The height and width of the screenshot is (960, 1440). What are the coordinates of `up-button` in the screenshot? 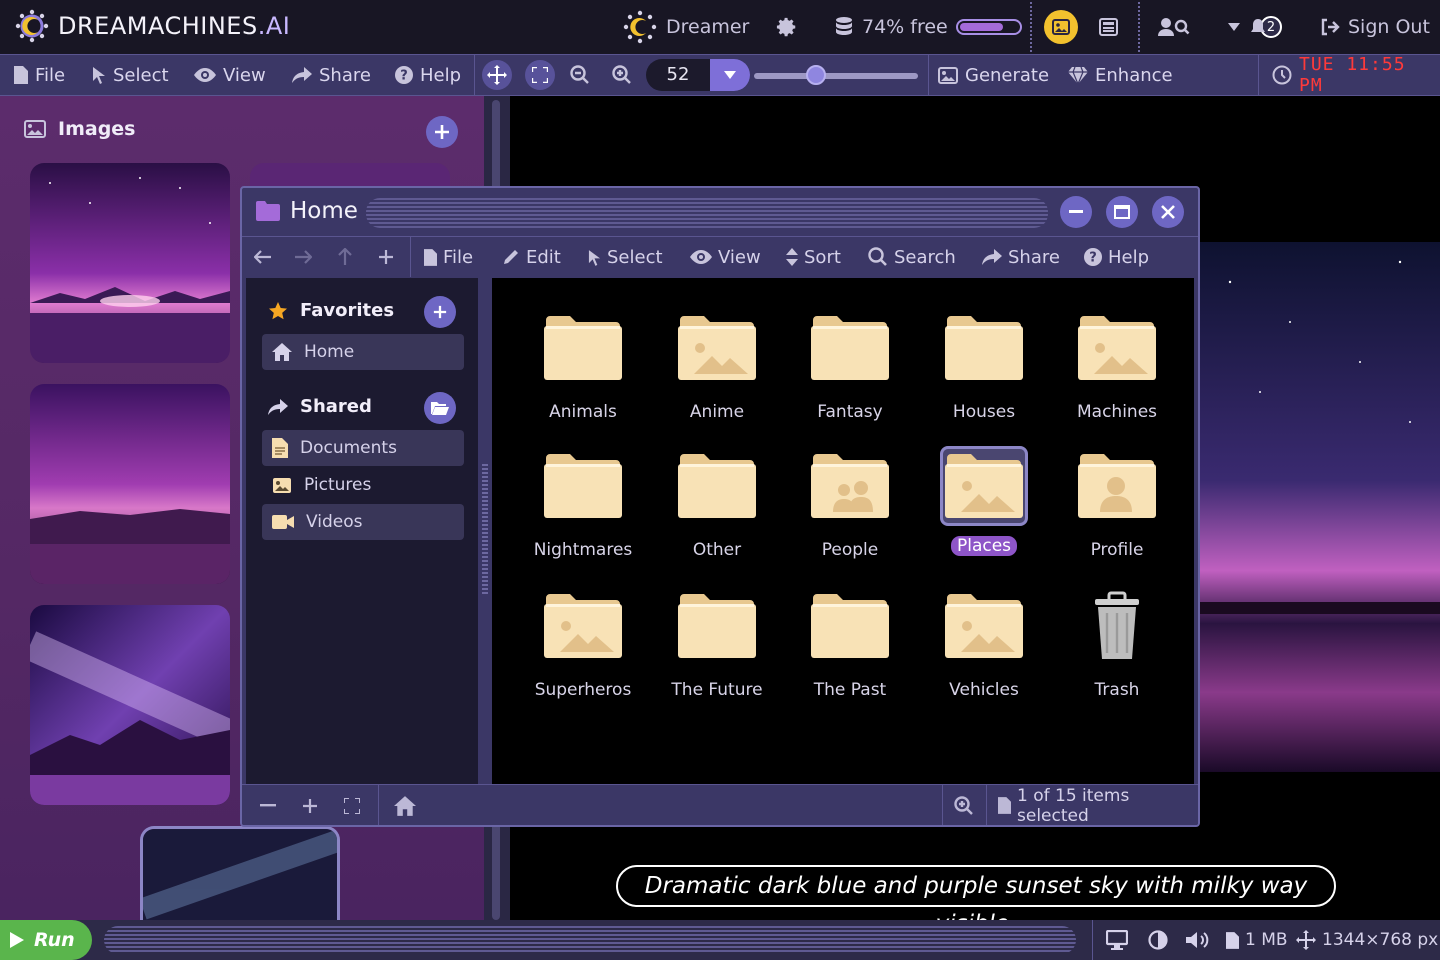 It's located at (345, 257).